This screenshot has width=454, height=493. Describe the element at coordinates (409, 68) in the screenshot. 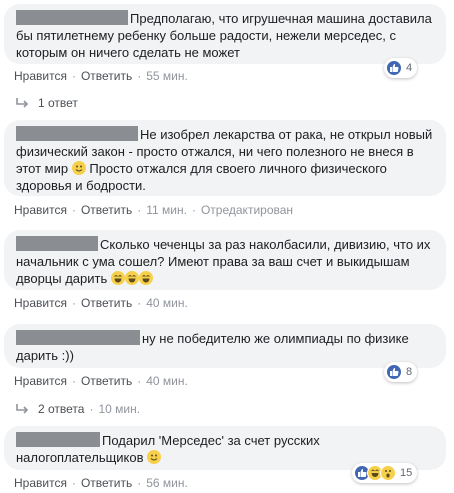

I see `reactions-count: 4` at that location.